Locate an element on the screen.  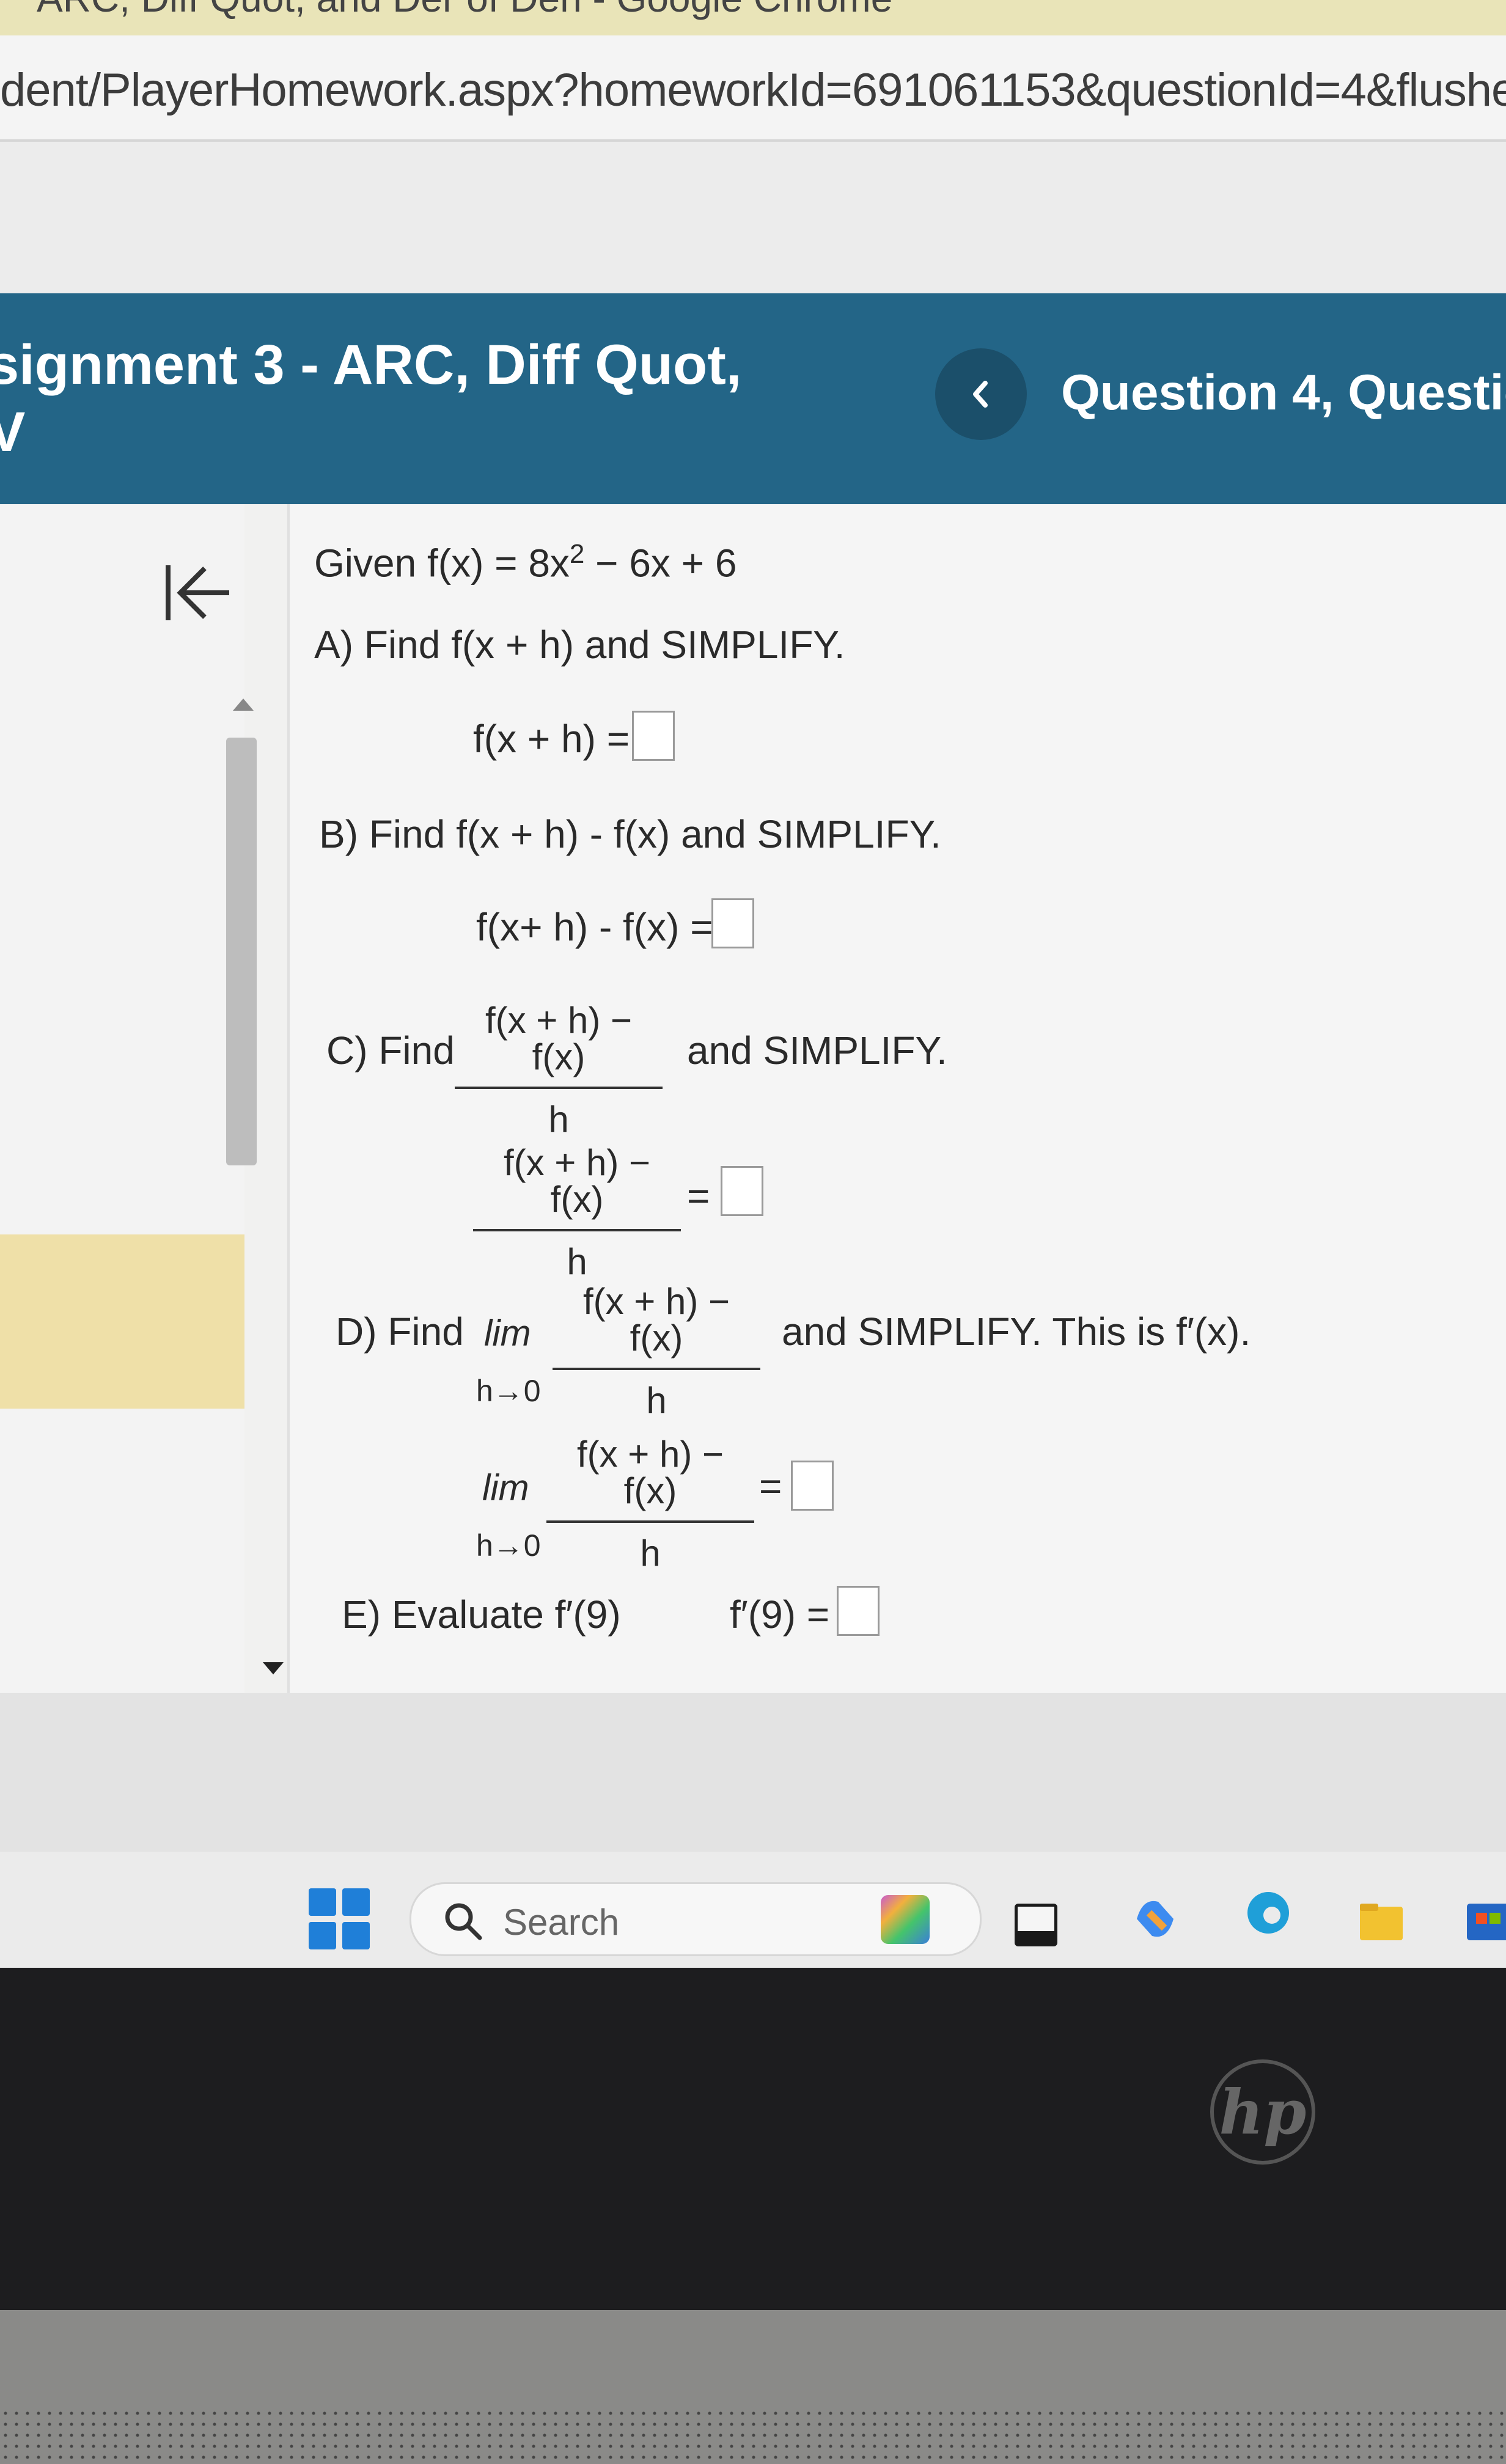
collapse-panel-button is located at coordinates (198, 594).